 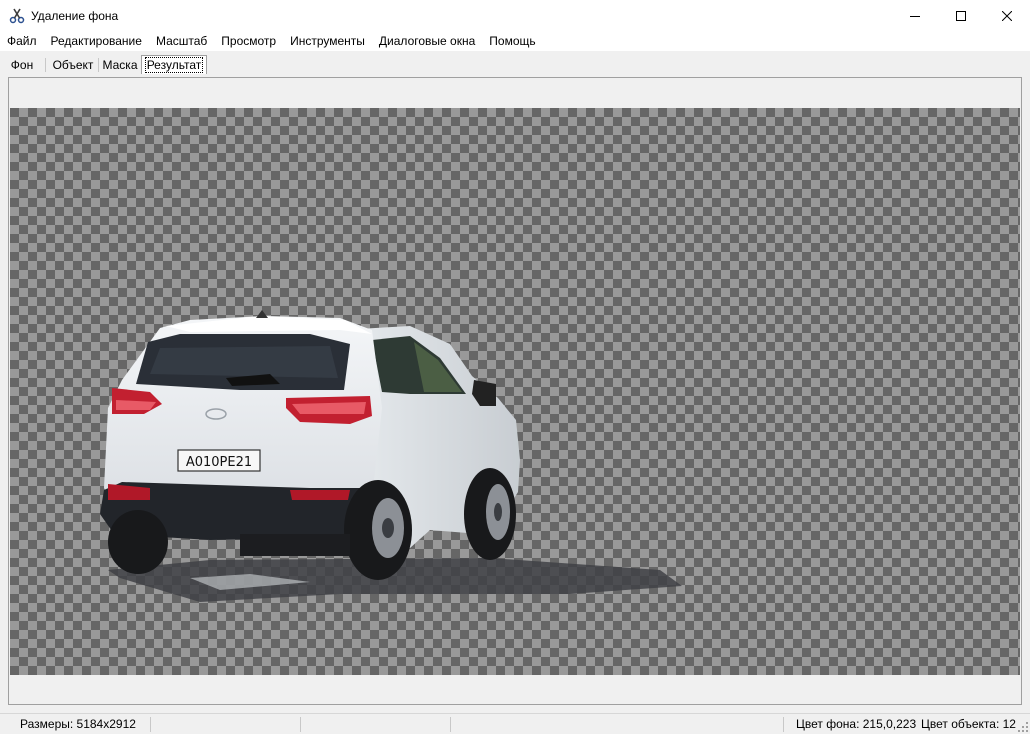 I want to click on tab-object-label: Объект, so click(x=73, y=65).